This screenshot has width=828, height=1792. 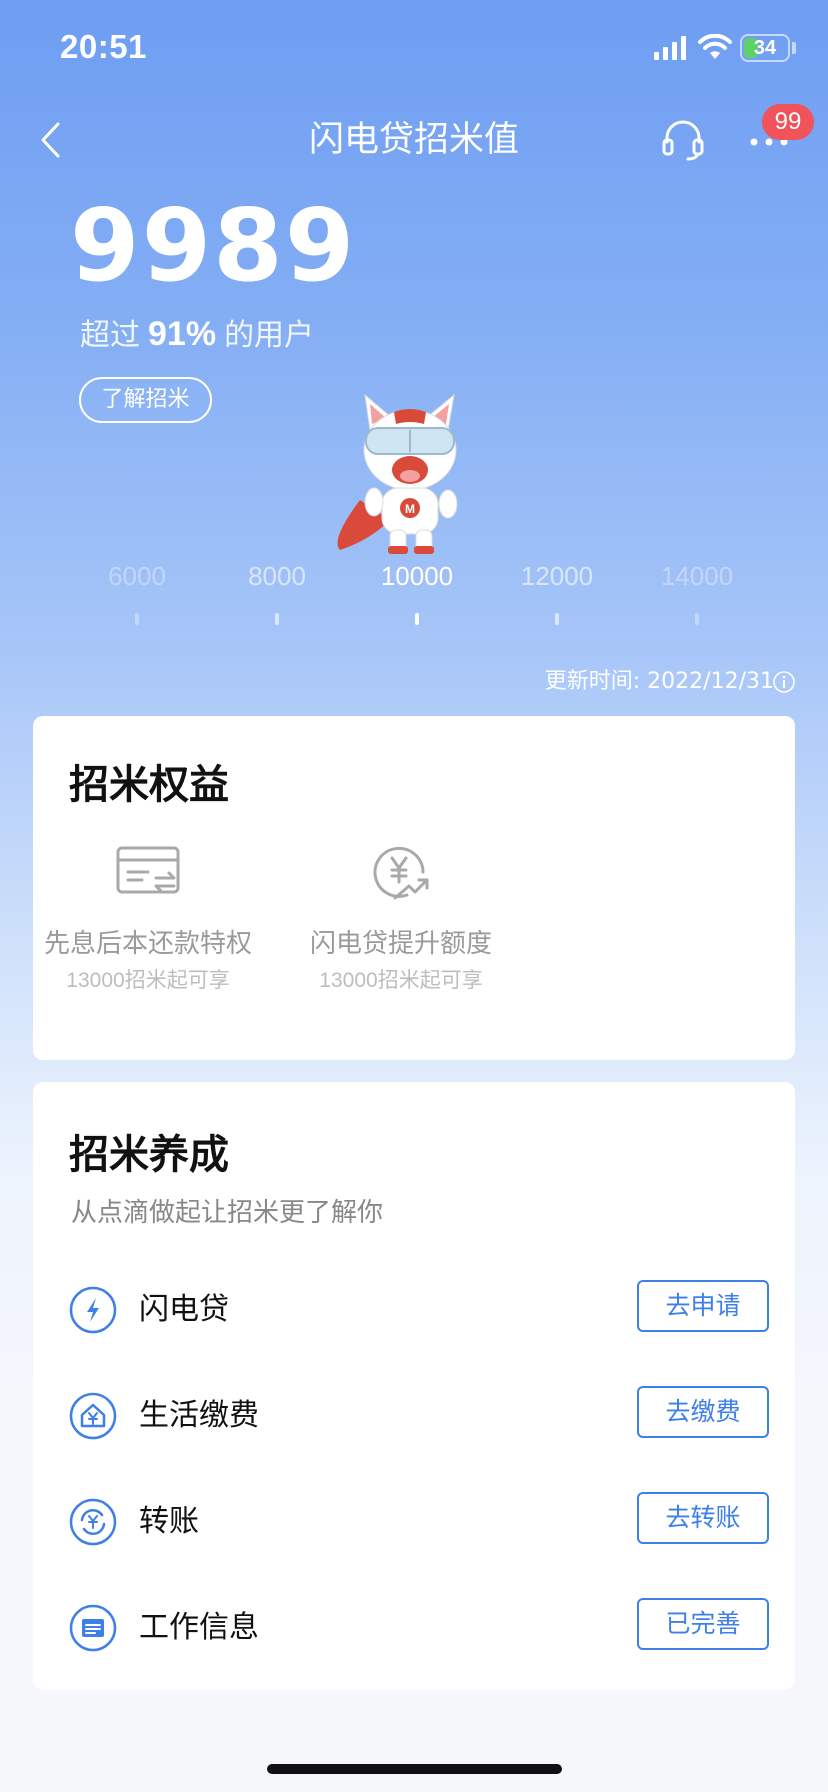 What do you see at coordinates (184, 1309) in the screenshot?
I see `task-name: 闪电贷` at bounding box center [184, 1309].